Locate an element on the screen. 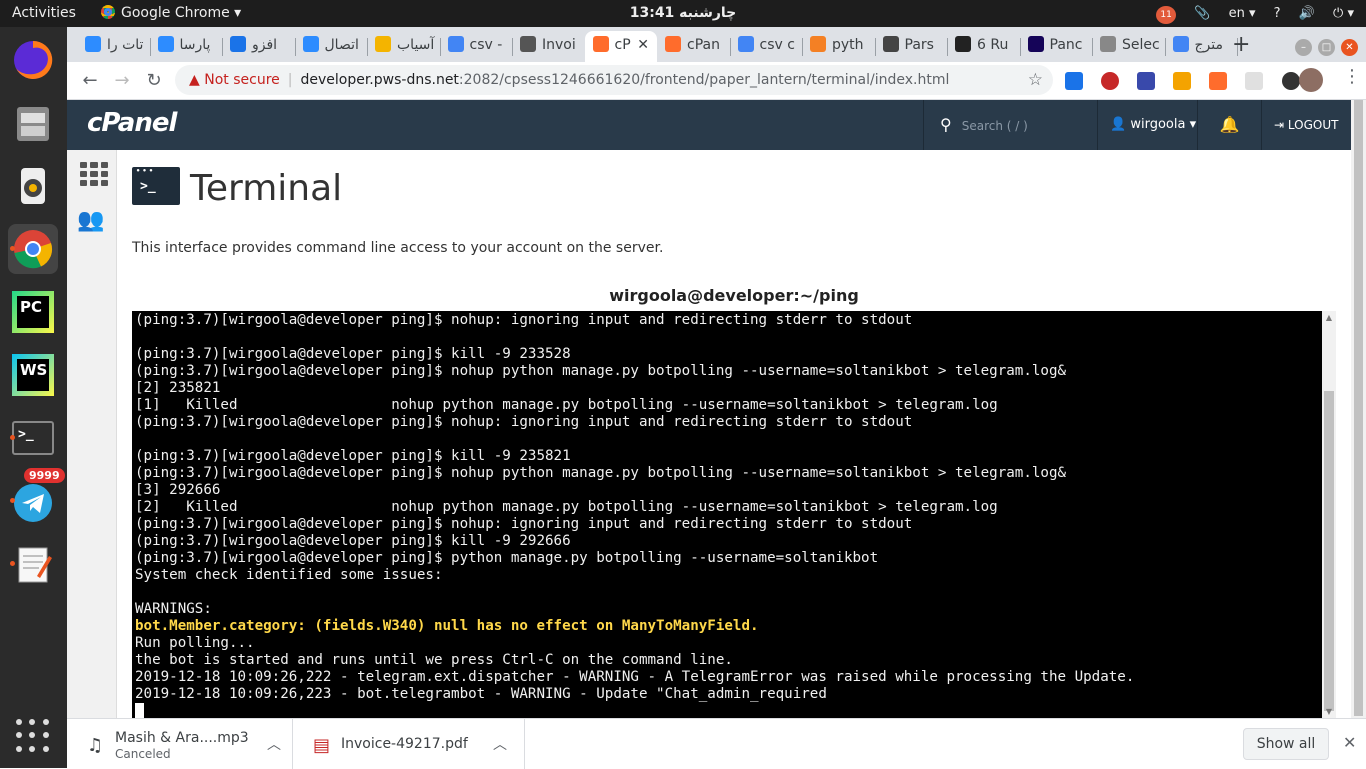 The height and width of the screenshot is (769, 1366). browser-tab: مترج is located at coordinates (1201, 46).